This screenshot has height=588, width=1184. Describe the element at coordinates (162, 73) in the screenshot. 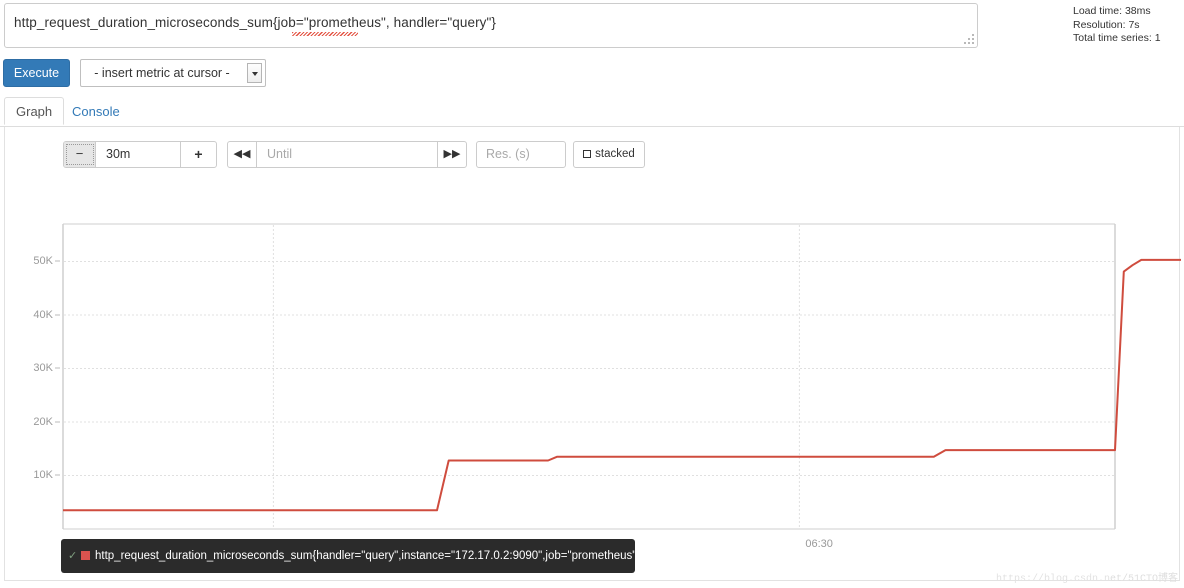

I see `metric-select-label: - insert metric at cursor -` at that location.